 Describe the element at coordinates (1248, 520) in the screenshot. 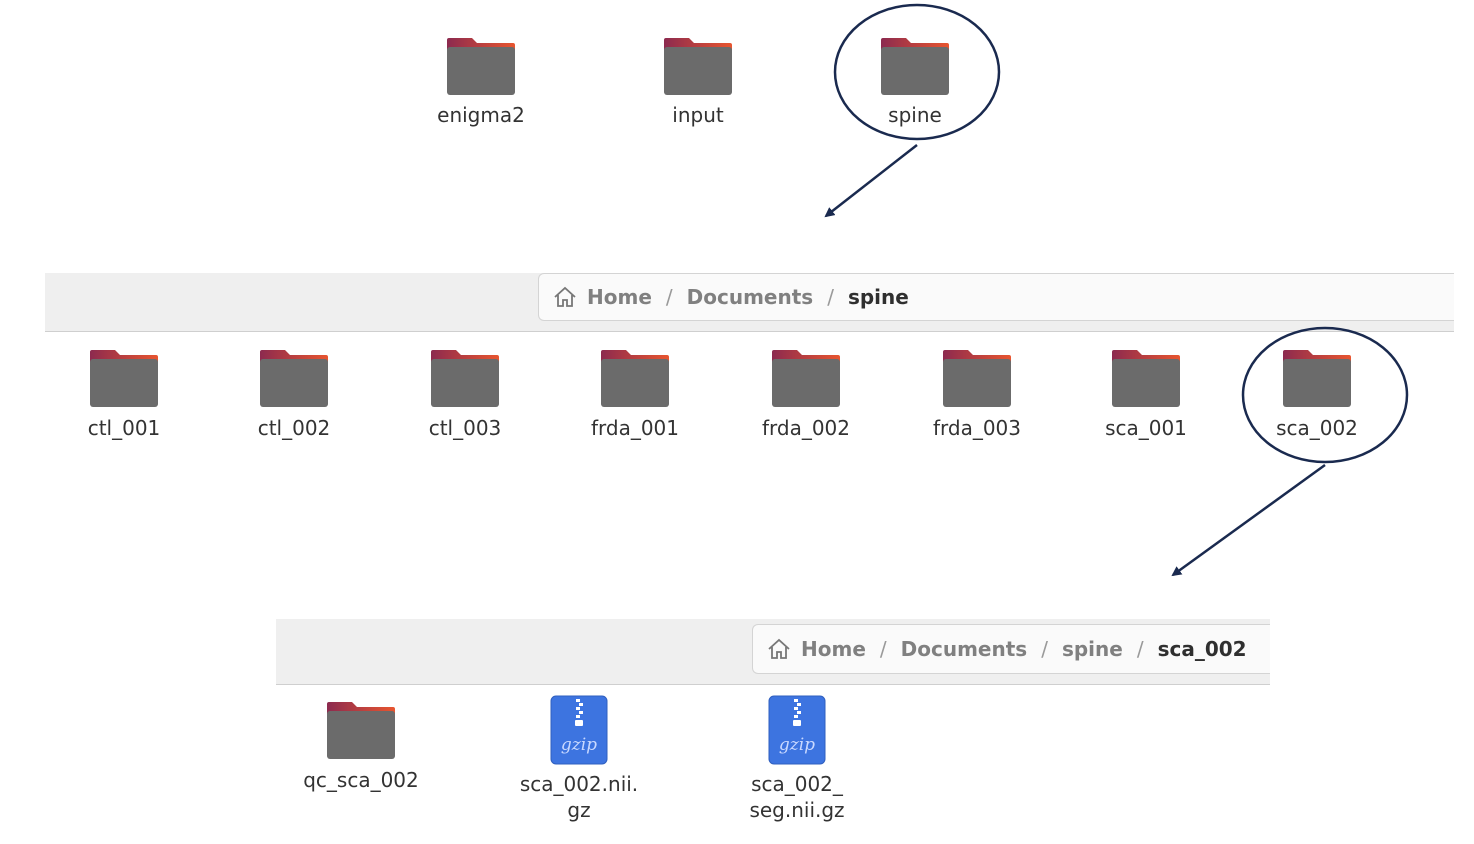

I see `arrow-to-sca-002-view` at that location.